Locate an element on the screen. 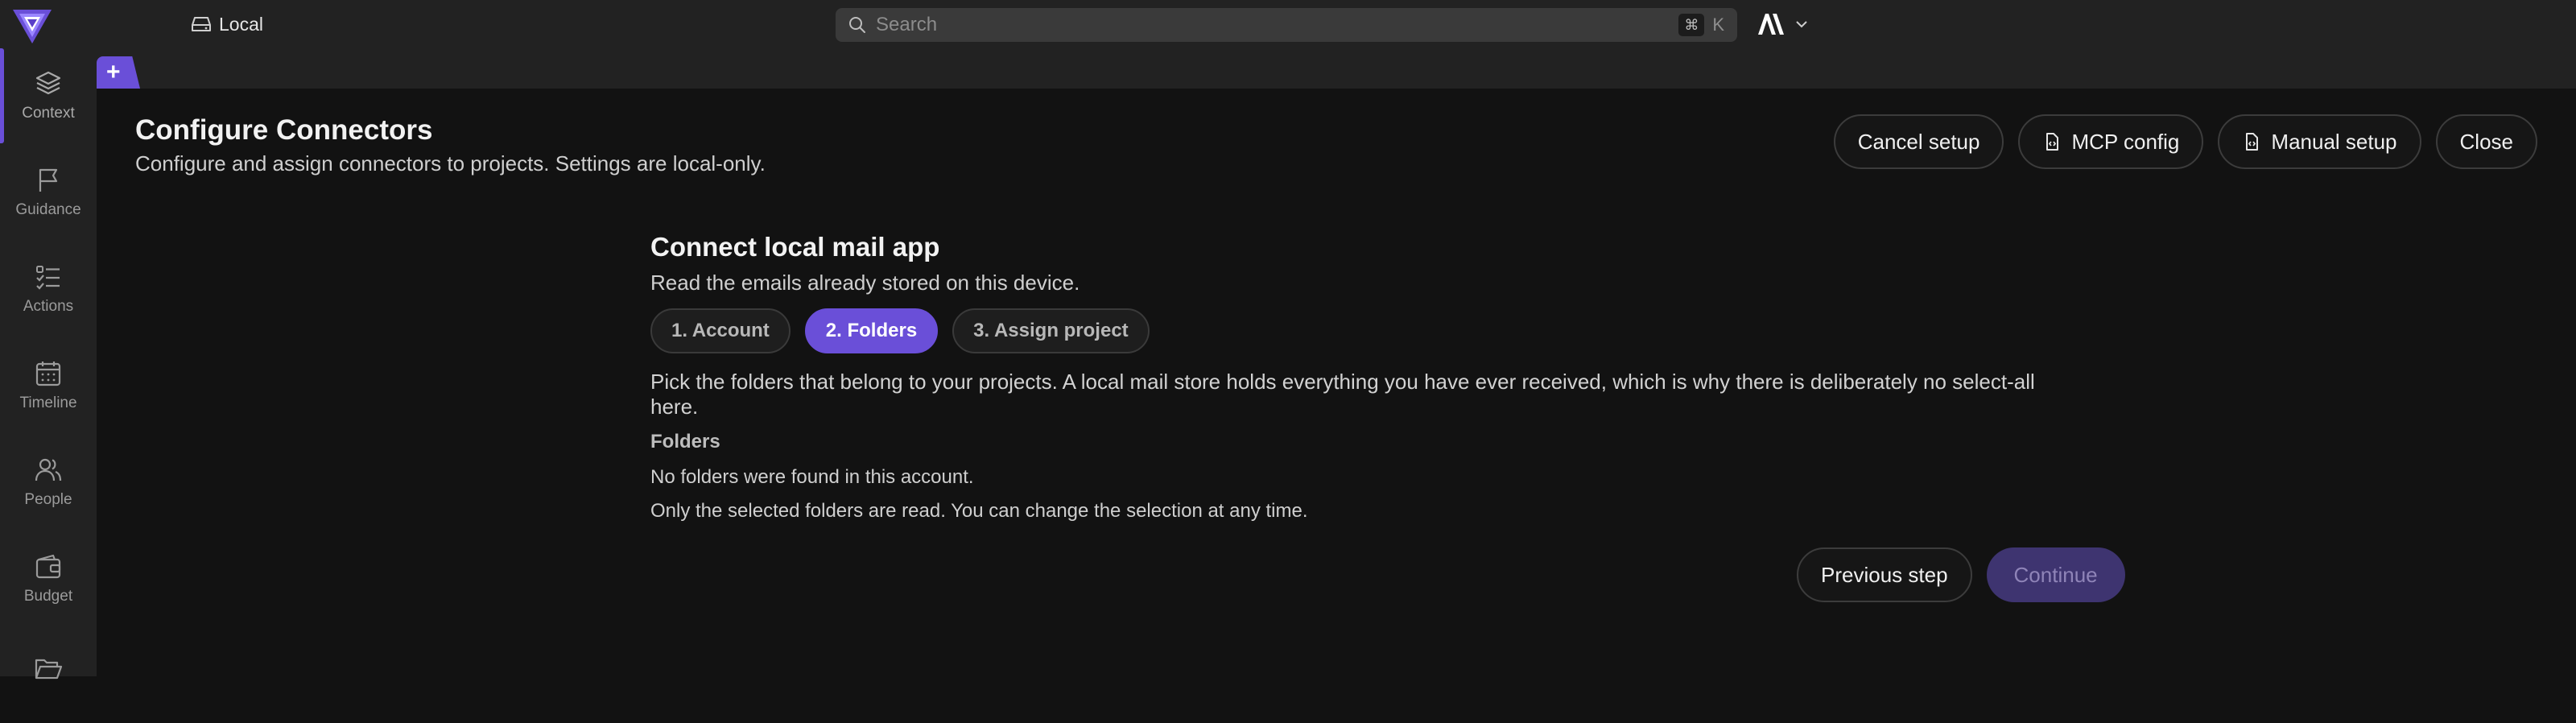 The width and height of the screenshot is (2576, 723). empty-folders-message: No folders were found in this account. is located at coordinates (812, 477).